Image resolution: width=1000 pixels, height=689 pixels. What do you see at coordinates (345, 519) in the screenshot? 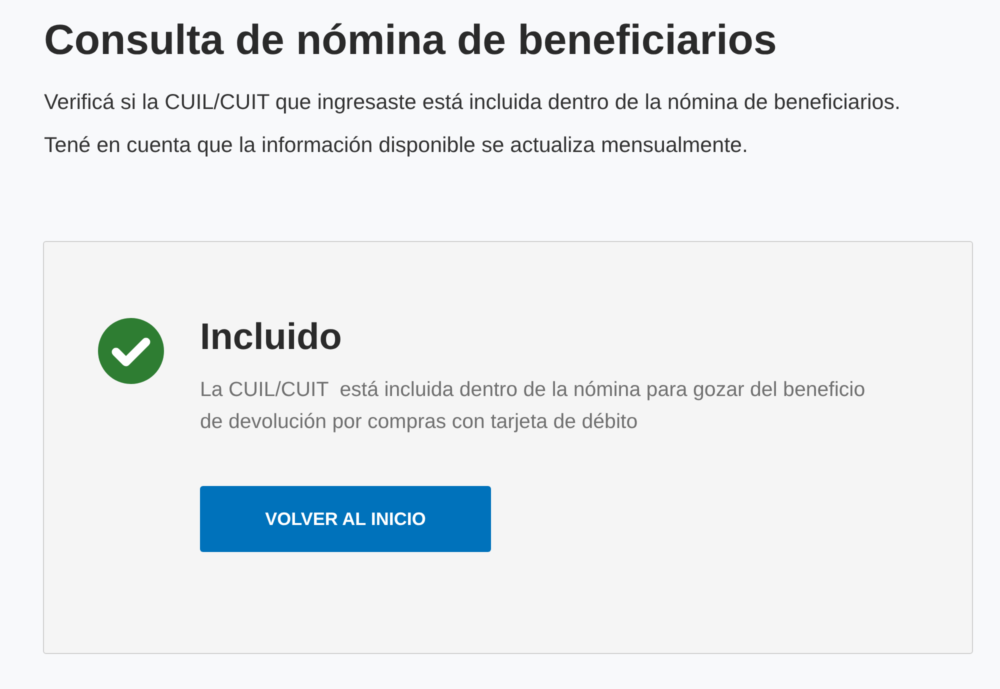
I see `back-button: VOLVER AL INICIO` at bounding box center [345, 519].